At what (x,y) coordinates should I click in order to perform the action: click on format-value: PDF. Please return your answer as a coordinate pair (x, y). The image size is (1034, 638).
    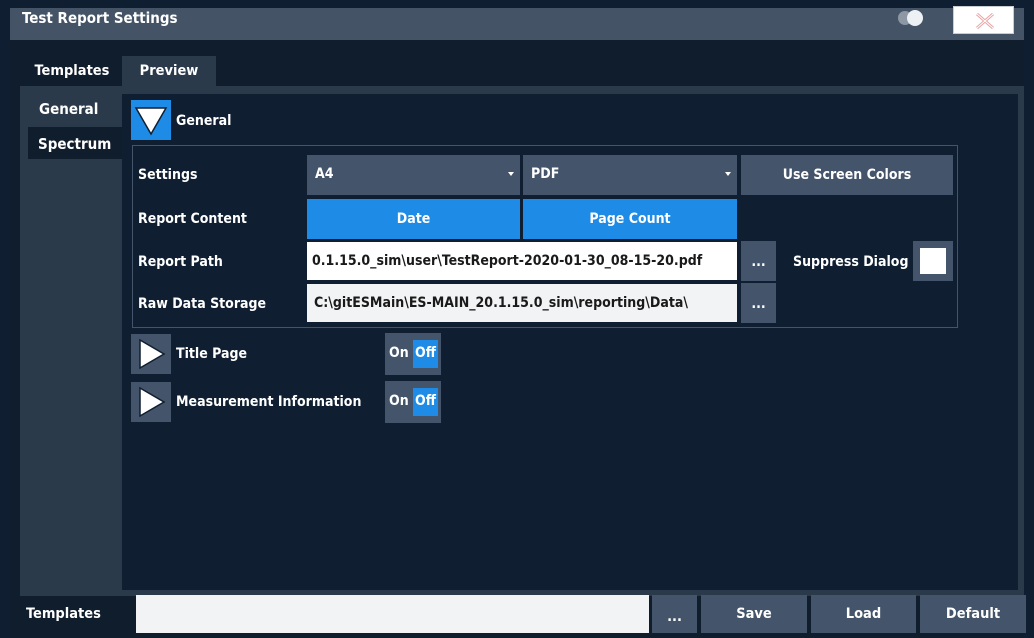
    Looking at the image, I should click on (545, 174).